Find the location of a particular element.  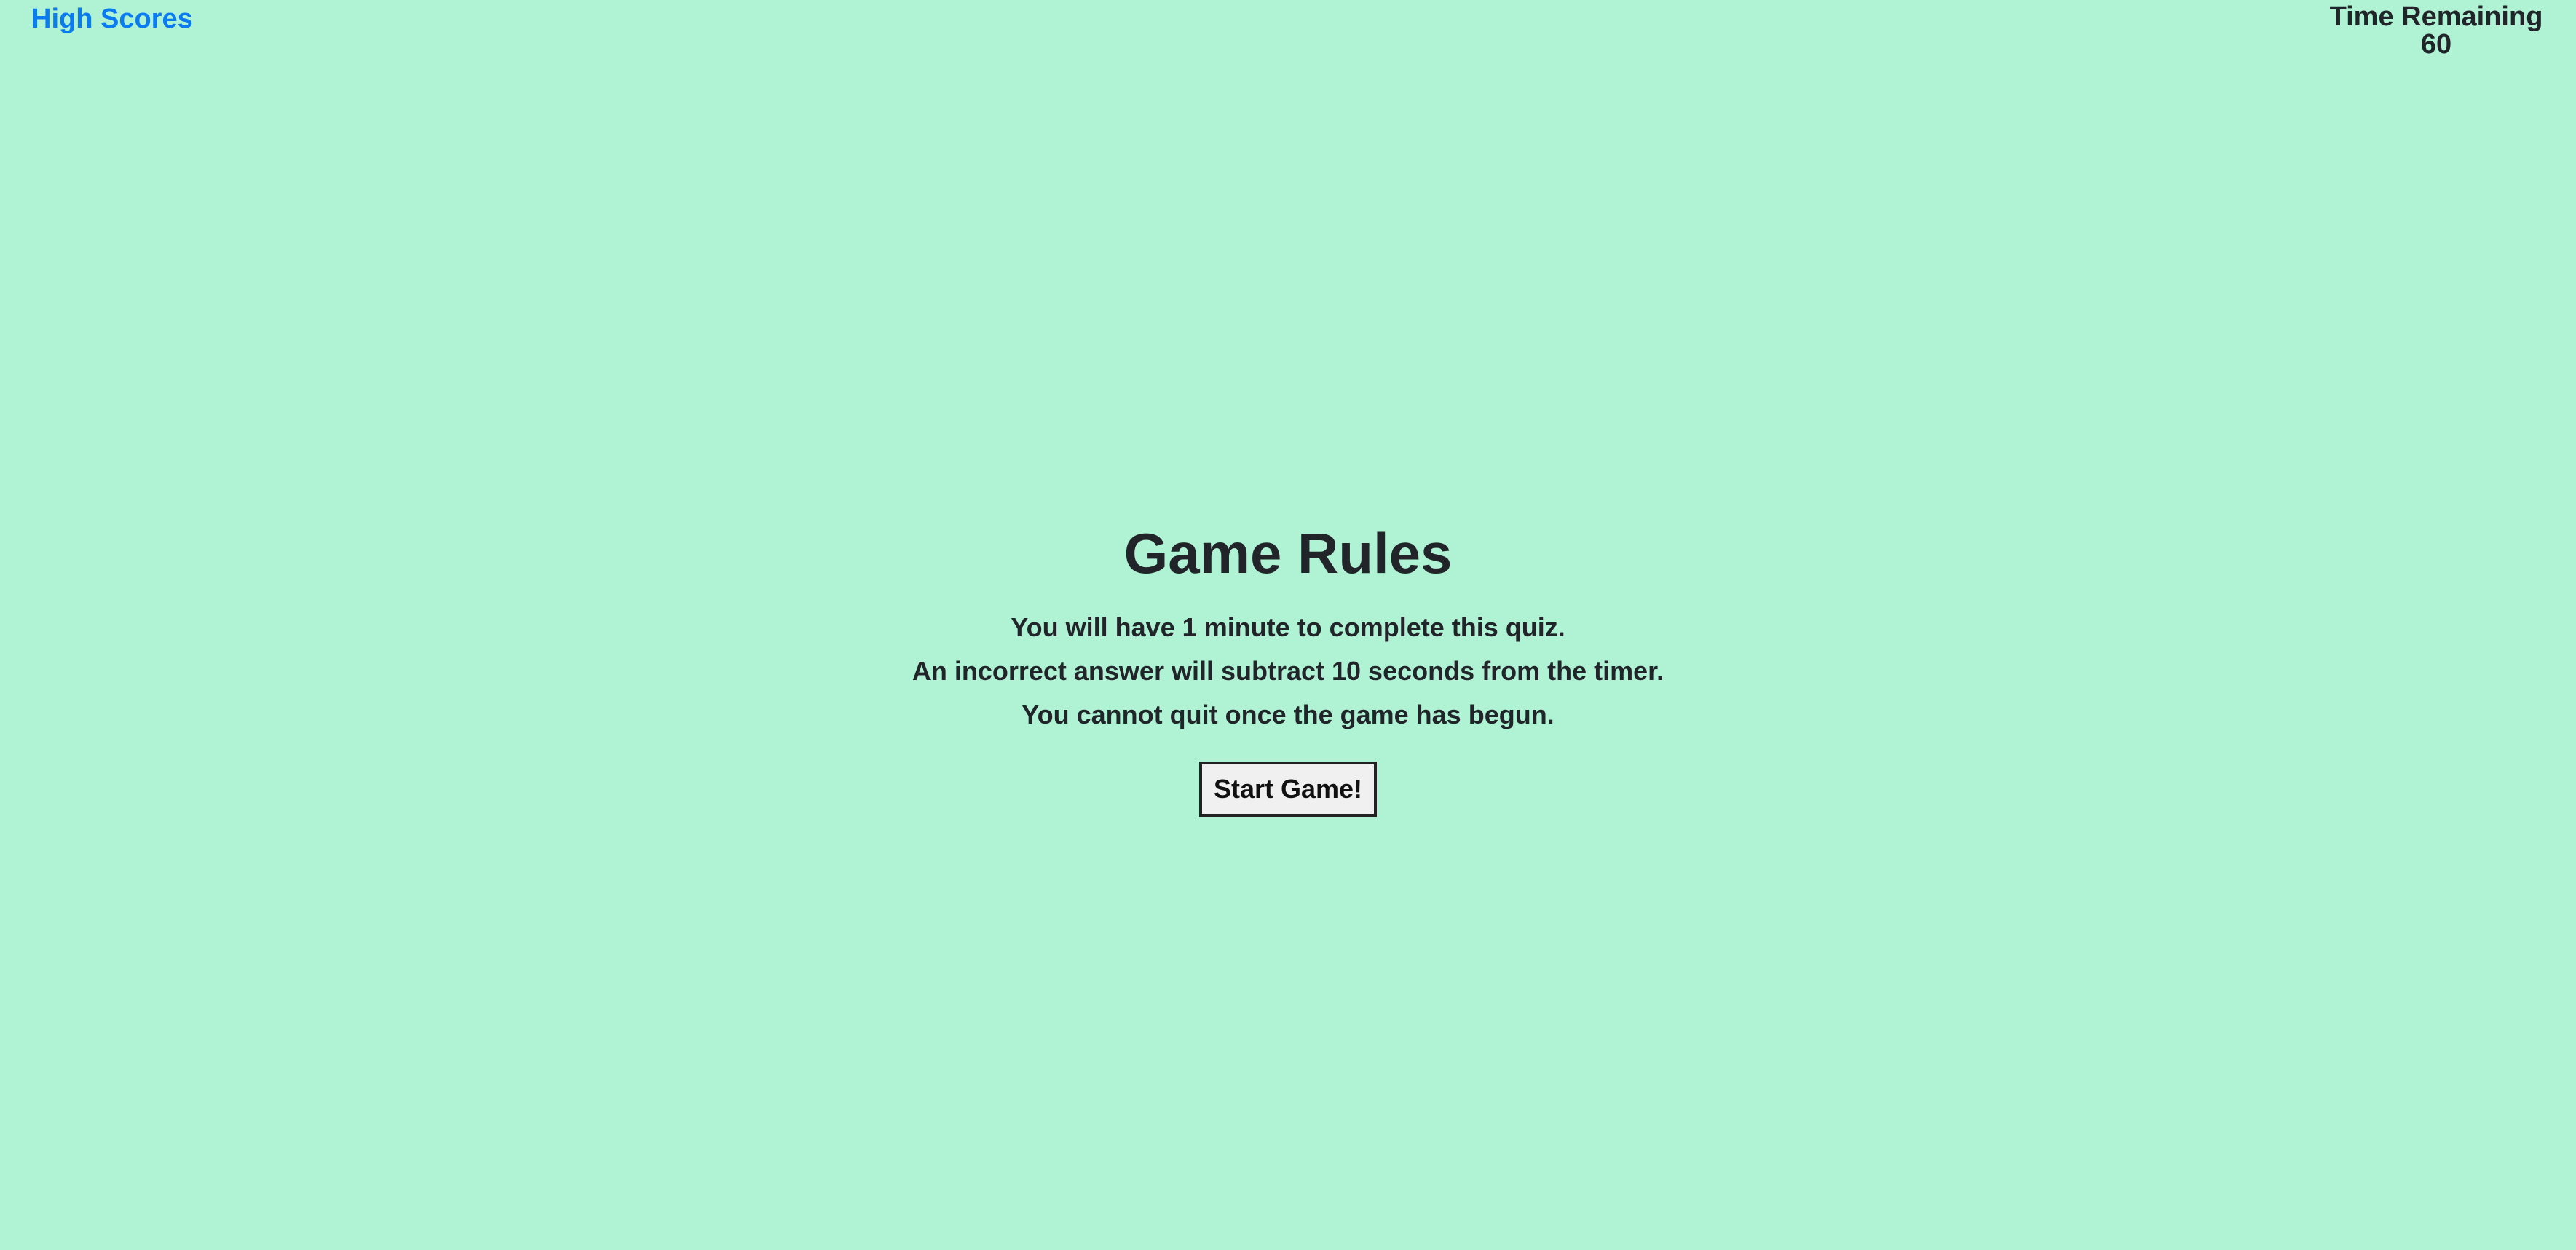

timer-value: 60 is located at coordinates (2436, 44).